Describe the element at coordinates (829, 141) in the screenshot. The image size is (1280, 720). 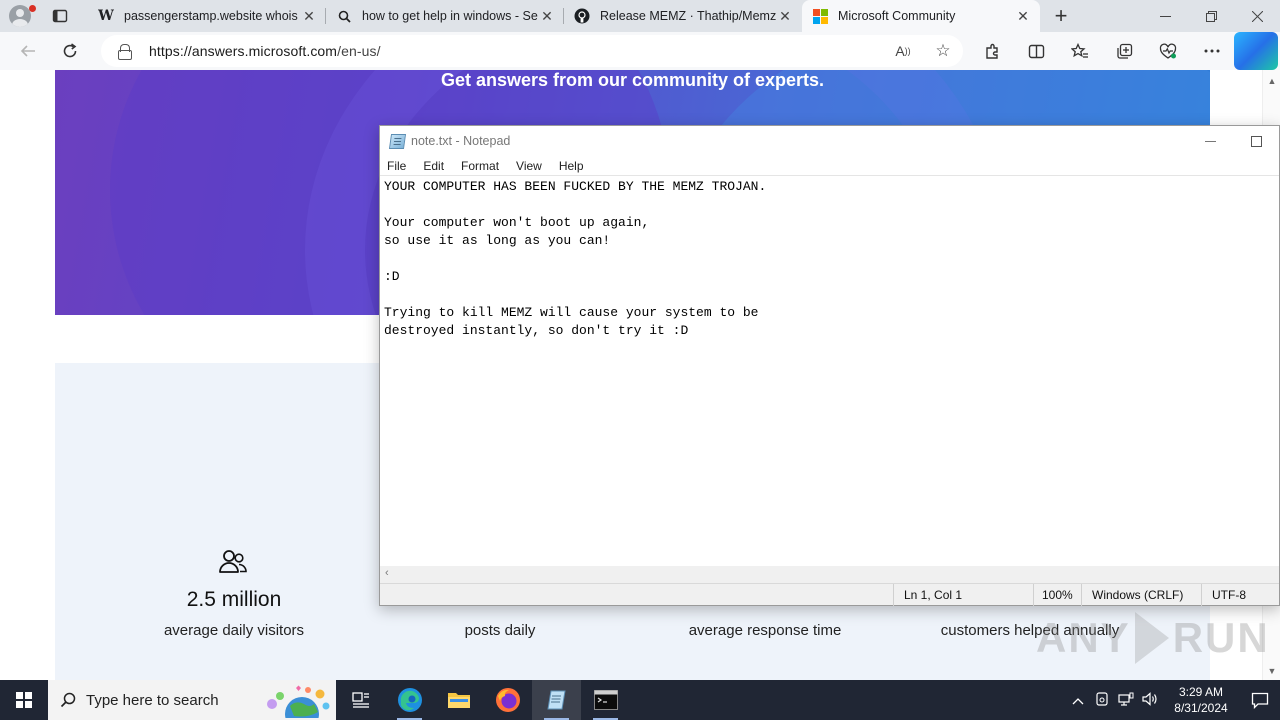
I see `notepad-title-bar: note.txt - Notepad` at that location.